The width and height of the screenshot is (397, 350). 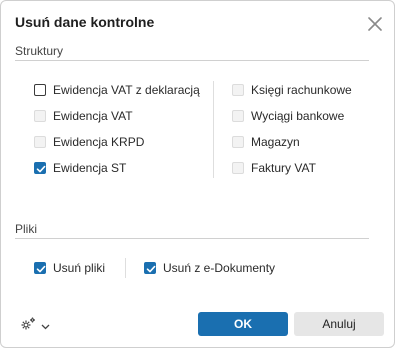 I want to click on settings-menu-button, so click(x=34, y=325).